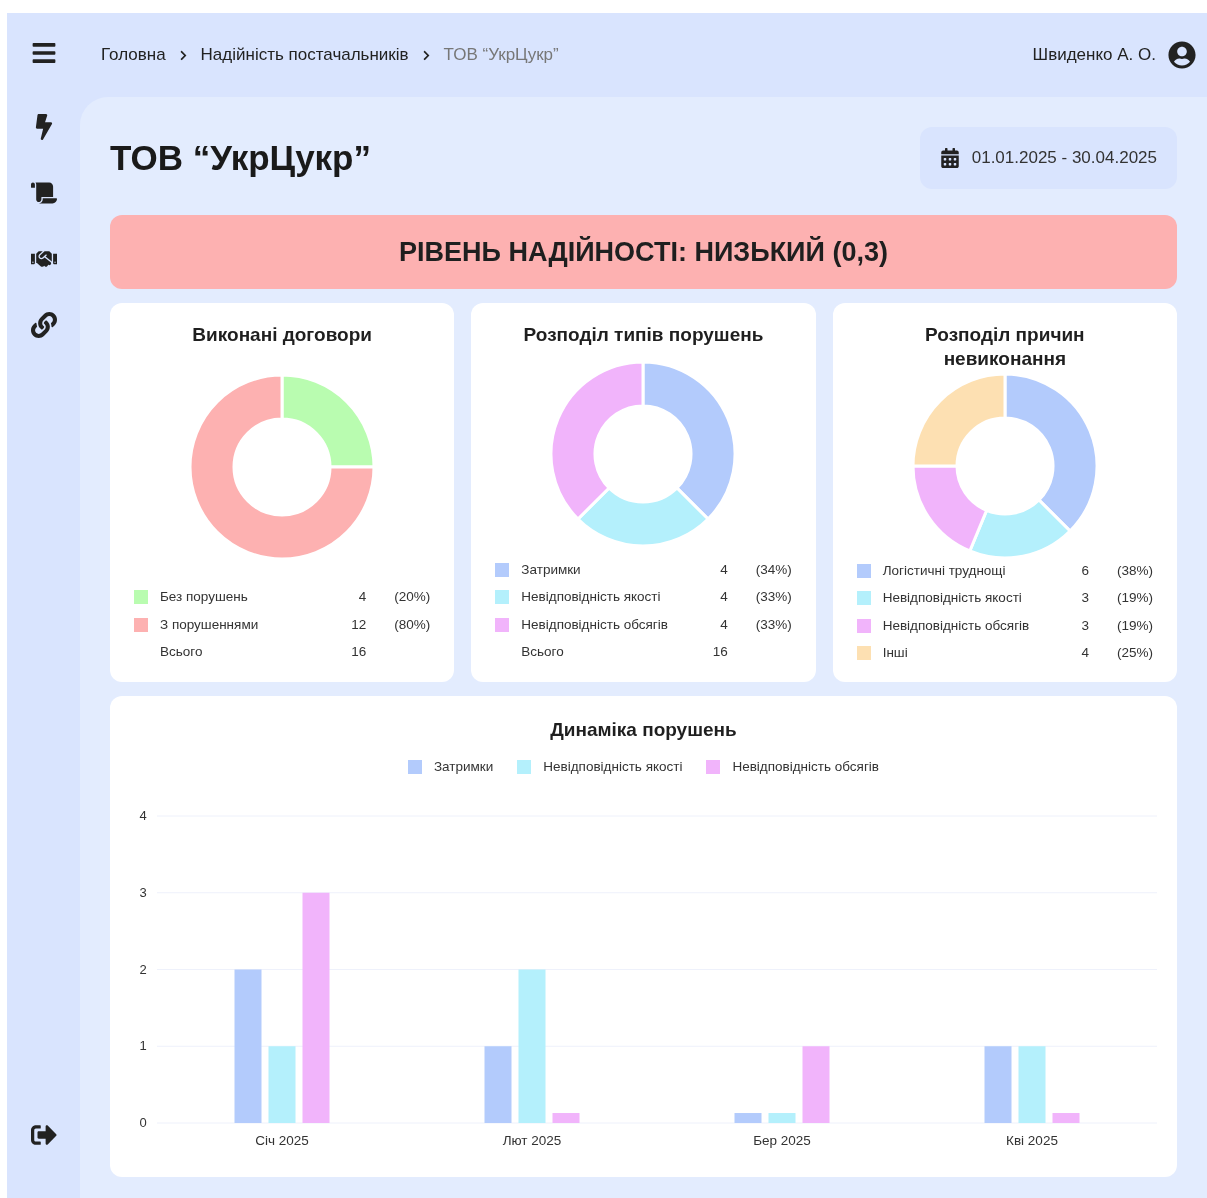  What do you see at coordinates (43, 193) in the screenshot?
I see `scroll-icon` at bounding box center [43, 193].